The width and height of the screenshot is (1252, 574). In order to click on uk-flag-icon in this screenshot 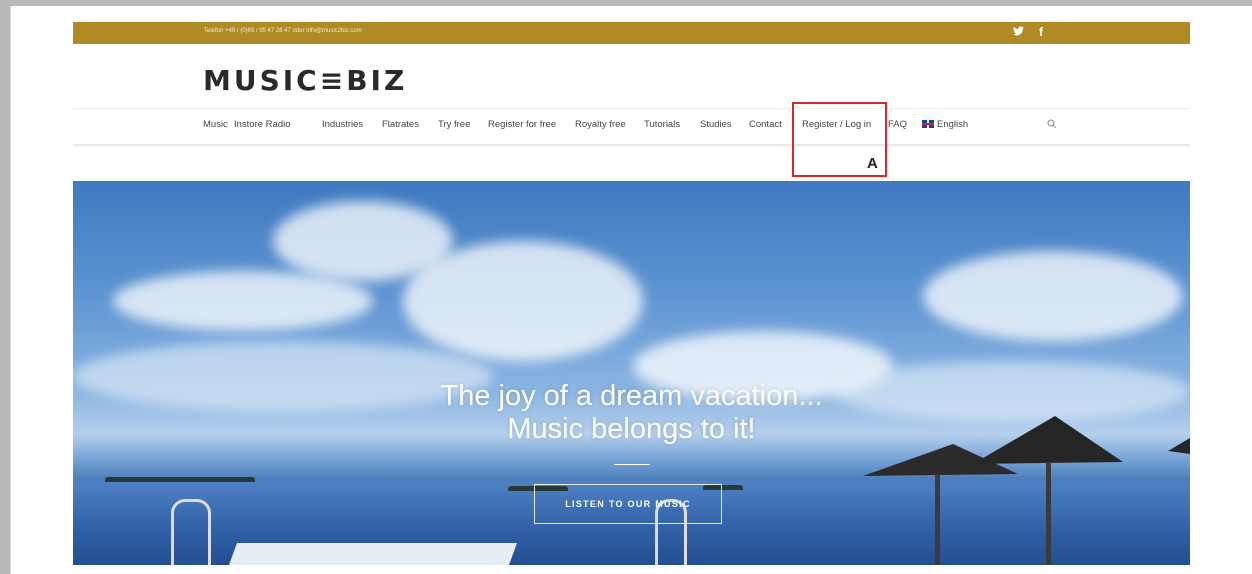, I will do `click(928, 124)`.